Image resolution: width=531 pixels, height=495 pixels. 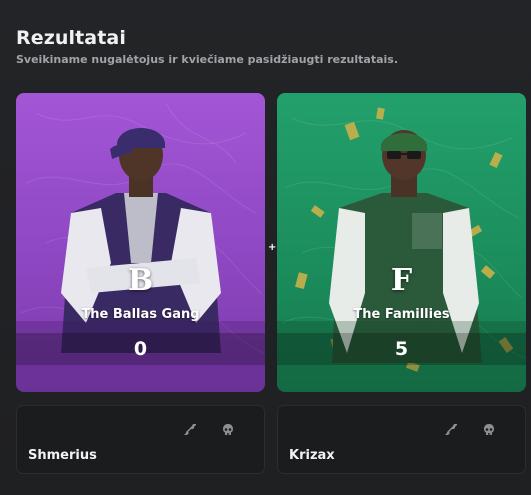 What do you see at coordinates (140, 349) in the screenshot?
I see `team-score-ballas: 0` at bounding box center [140, 349].